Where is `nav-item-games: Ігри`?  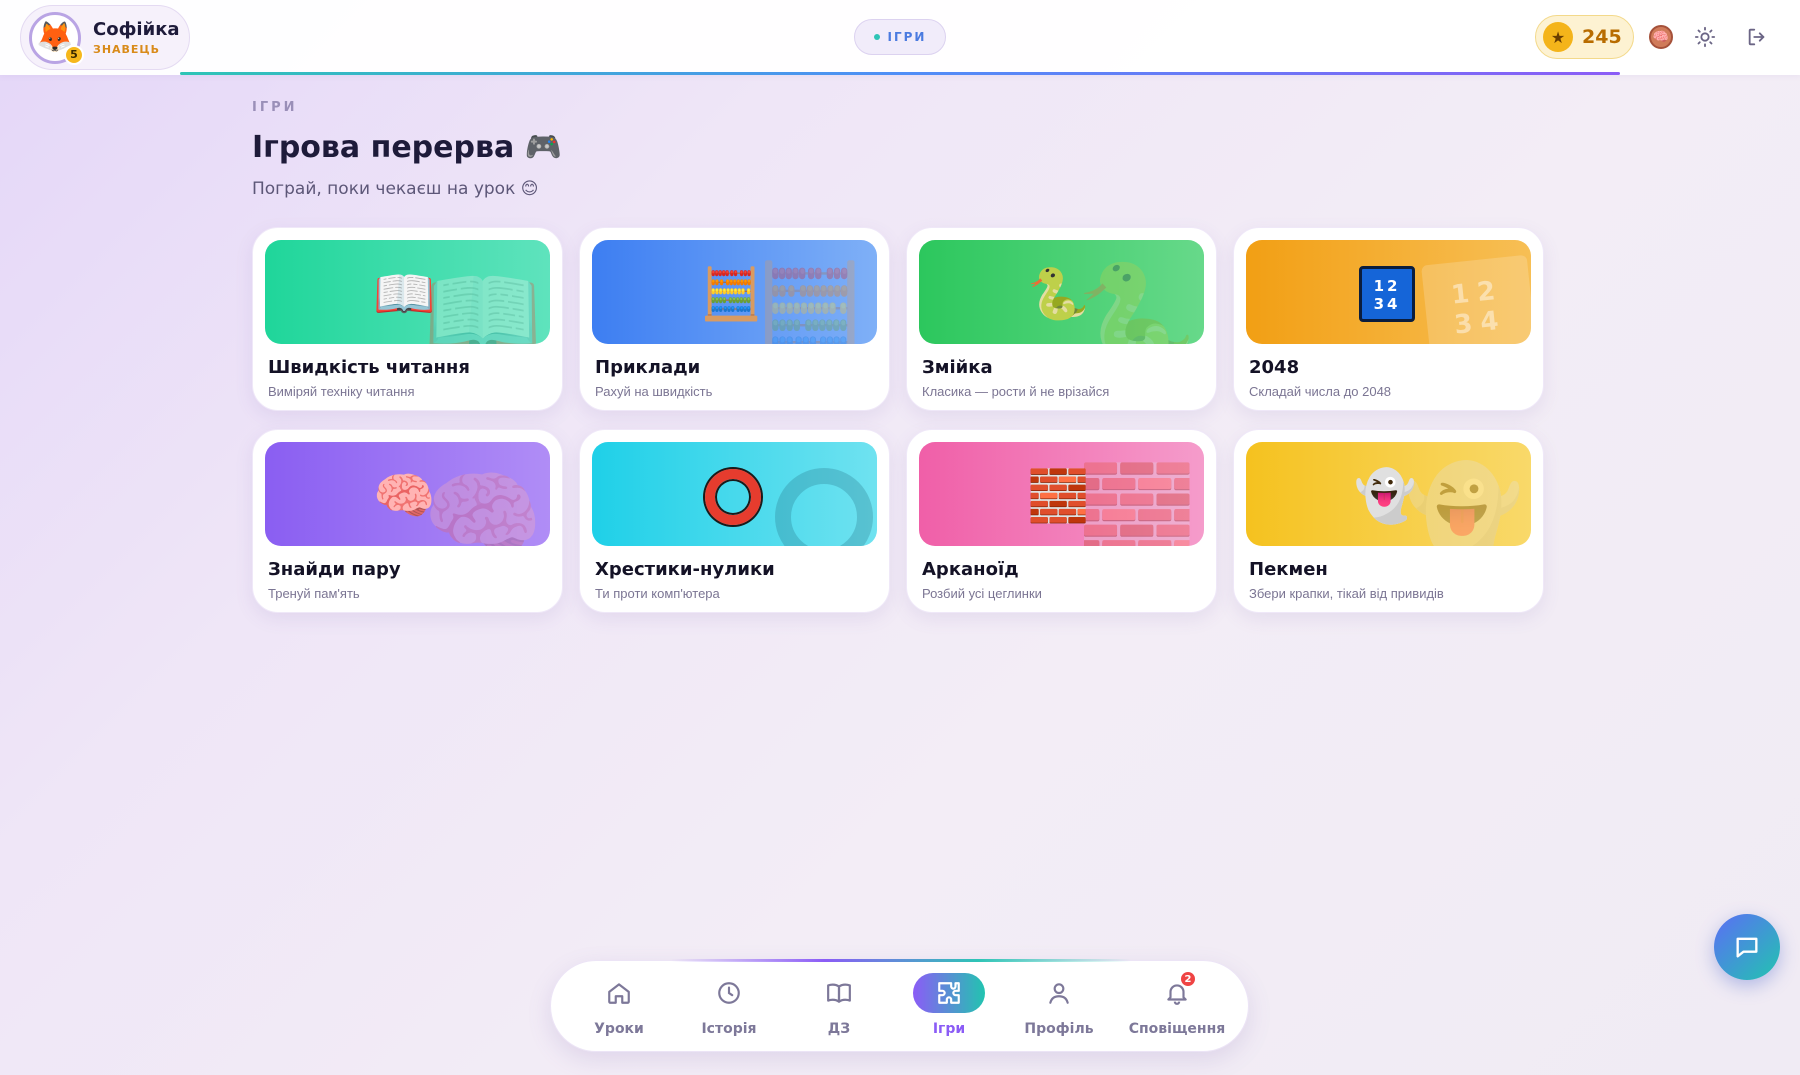
nav-item-games: Ігри is located at coordinates (949, 1008).